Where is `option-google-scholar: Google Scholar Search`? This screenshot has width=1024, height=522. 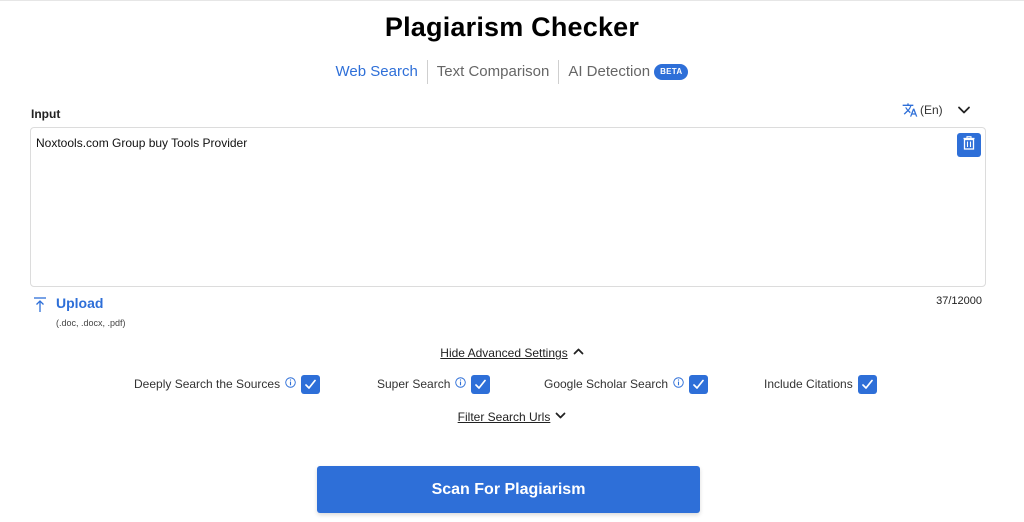
option-google-scholar: Google Scholar Search is located at coordinates (626, 384).